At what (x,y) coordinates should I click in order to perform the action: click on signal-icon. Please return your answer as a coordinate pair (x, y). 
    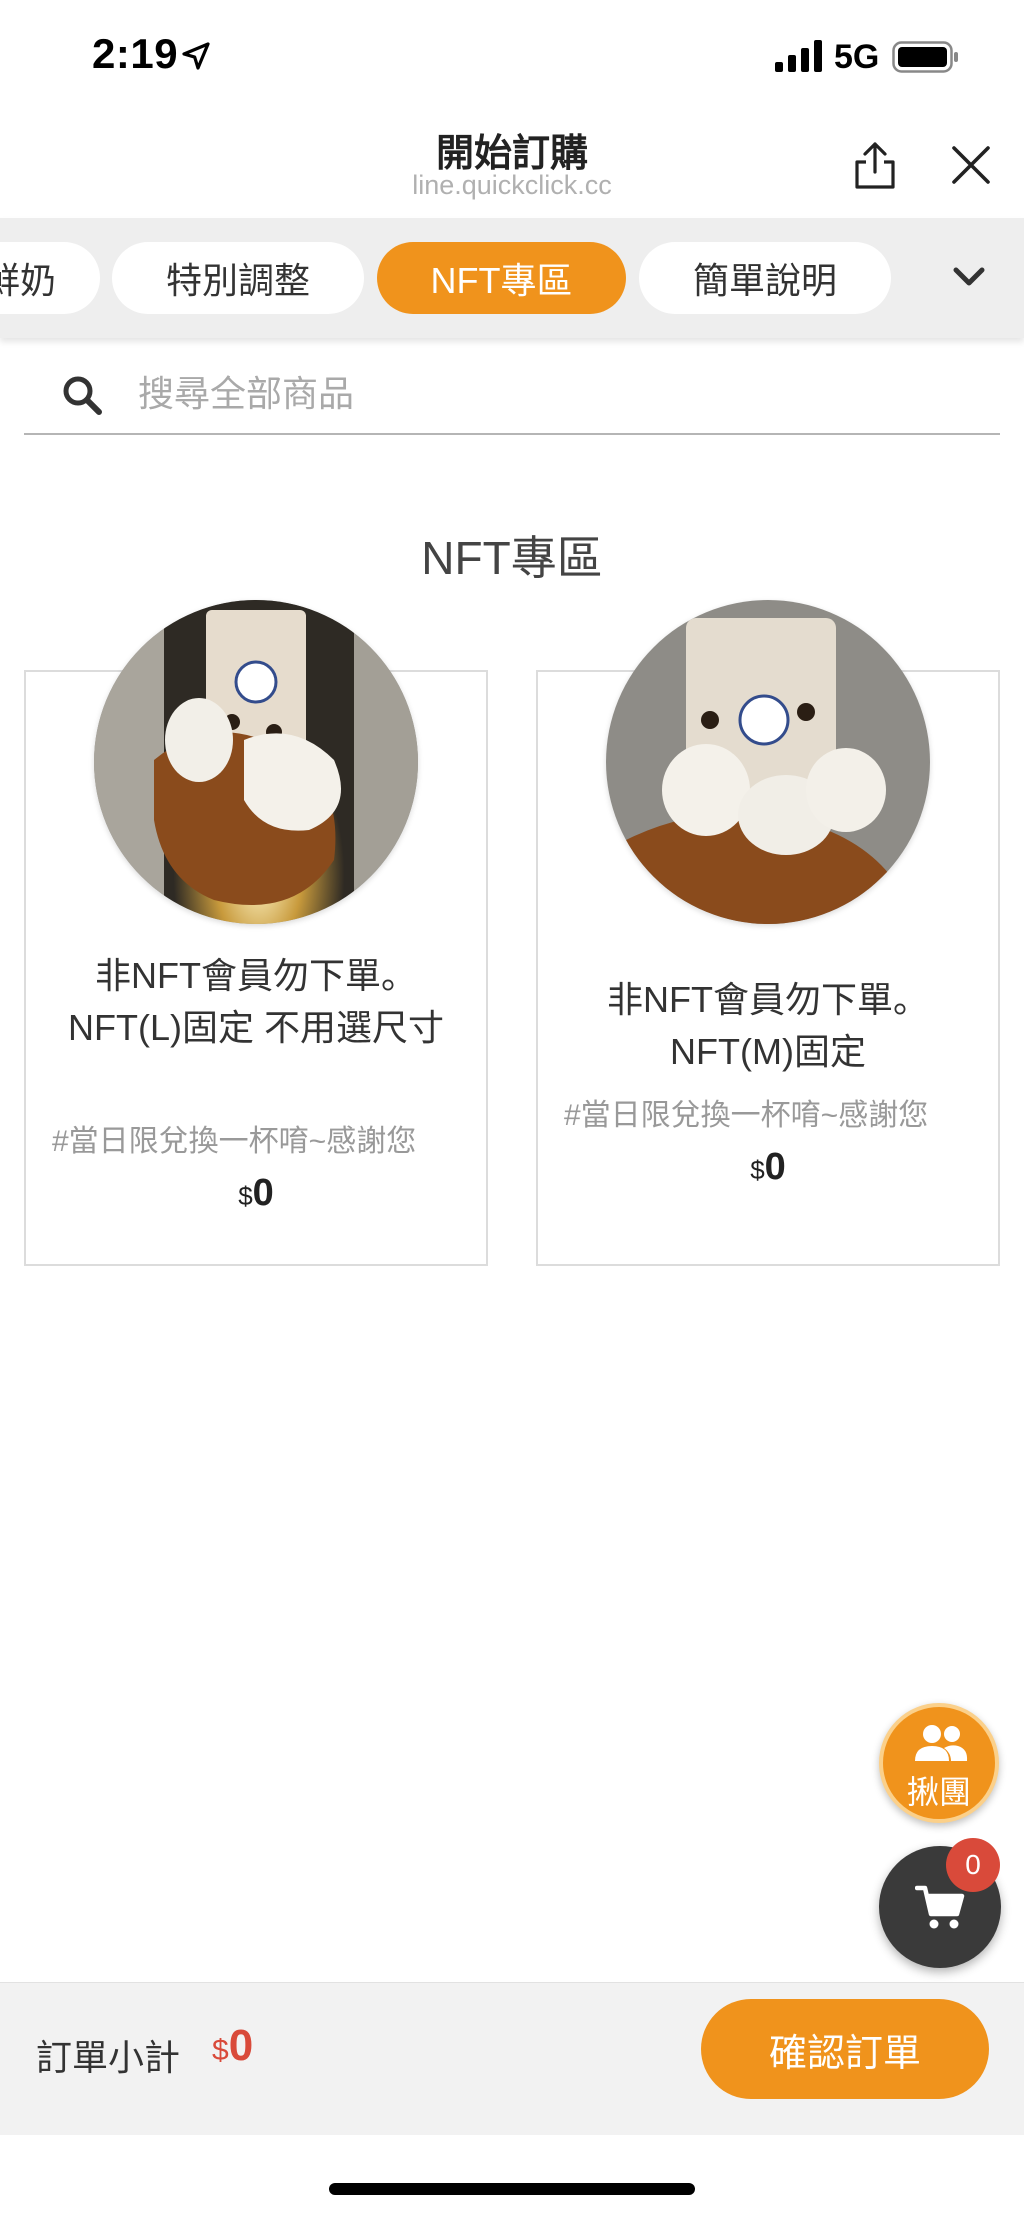
    Looking at the image, I should click on (798, 56).